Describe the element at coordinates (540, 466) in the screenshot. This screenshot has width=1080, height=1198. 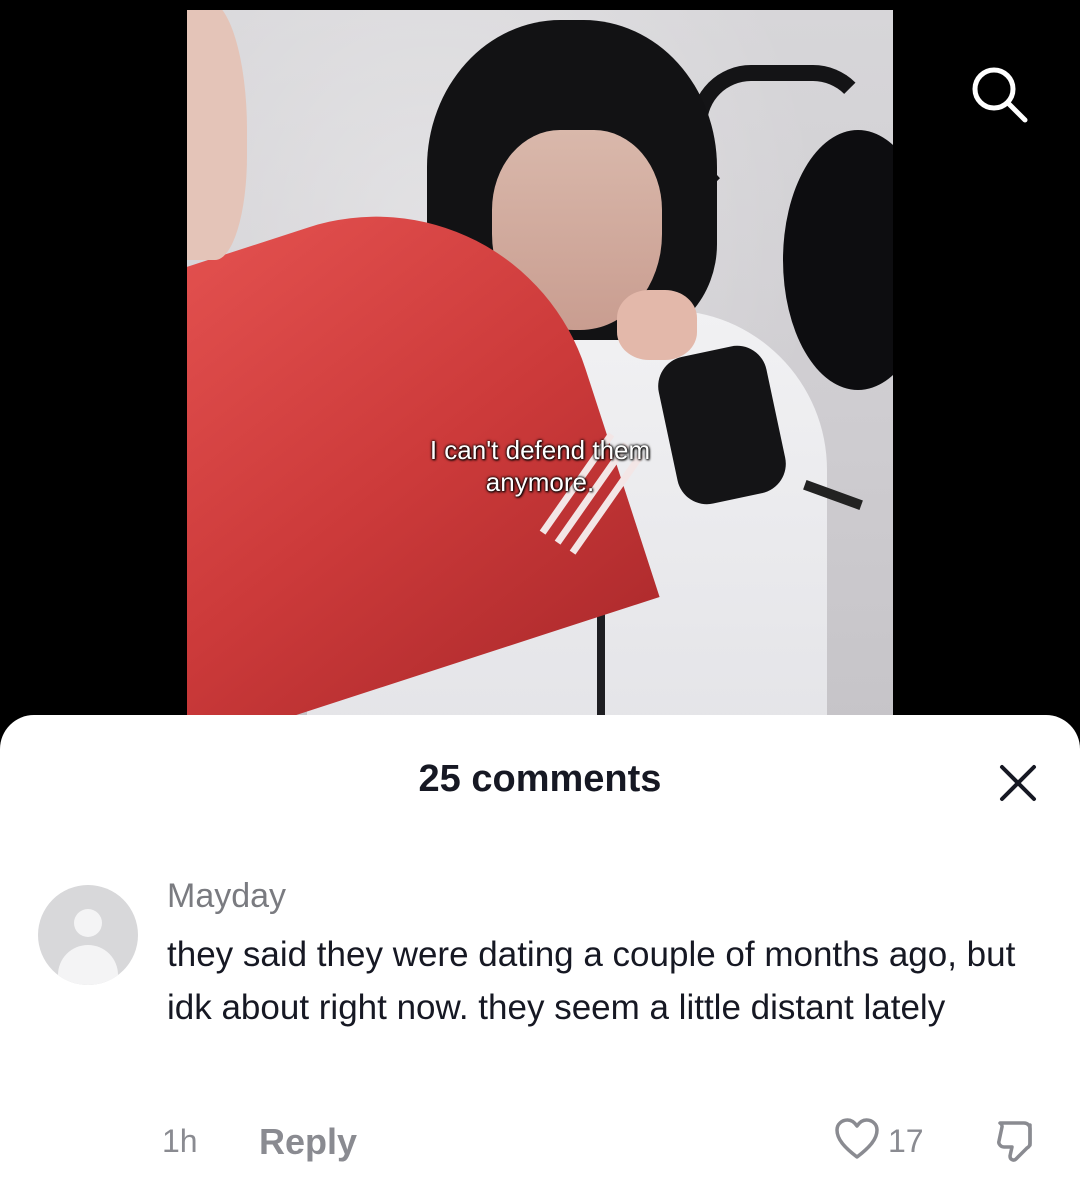
I see `video-caption: I can't defend them anymore.` at that location.